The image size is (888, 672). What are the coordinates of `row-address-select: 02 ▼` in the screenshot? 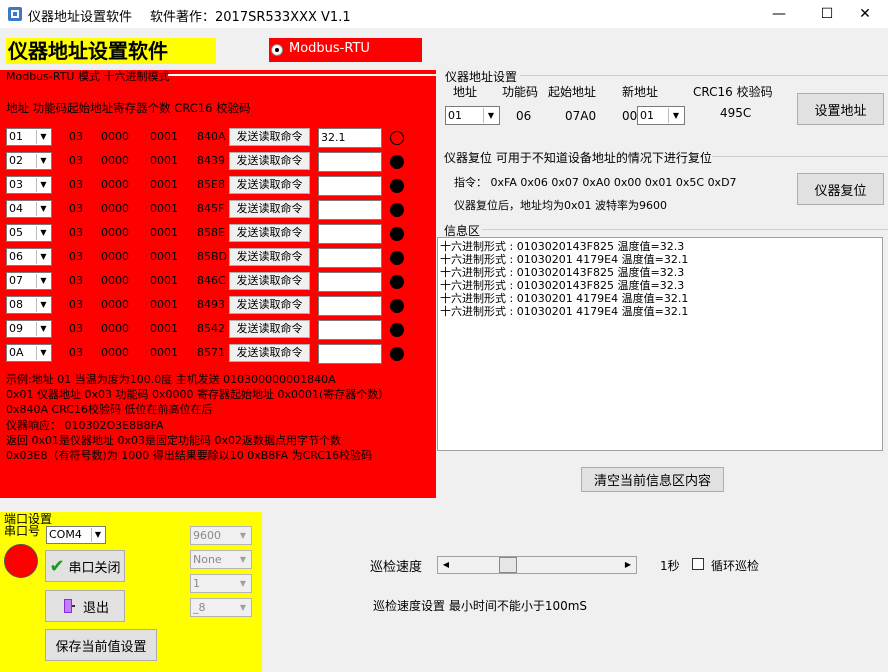 It's located at (29, 161).